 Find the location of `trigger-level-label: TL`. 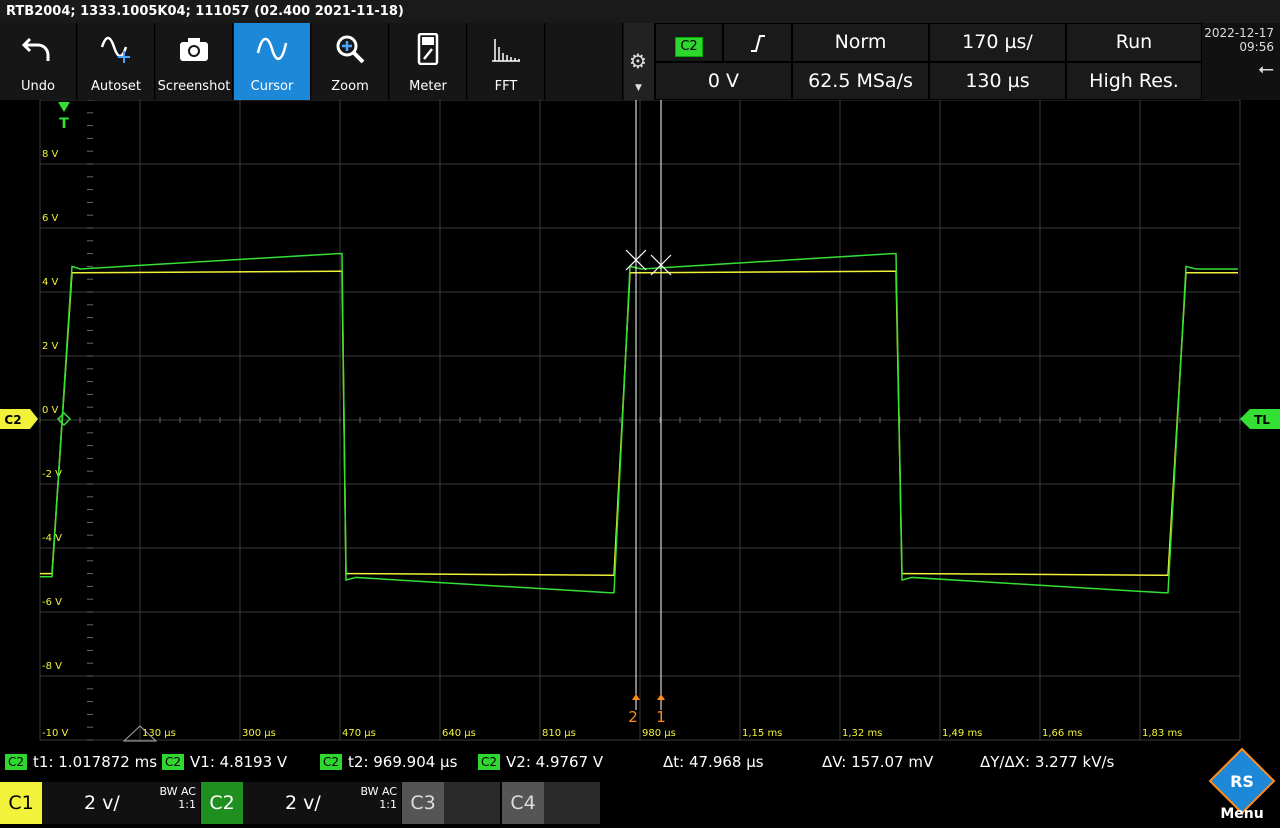

trigger-level-label: TL is located at coordinates (1262, 420).